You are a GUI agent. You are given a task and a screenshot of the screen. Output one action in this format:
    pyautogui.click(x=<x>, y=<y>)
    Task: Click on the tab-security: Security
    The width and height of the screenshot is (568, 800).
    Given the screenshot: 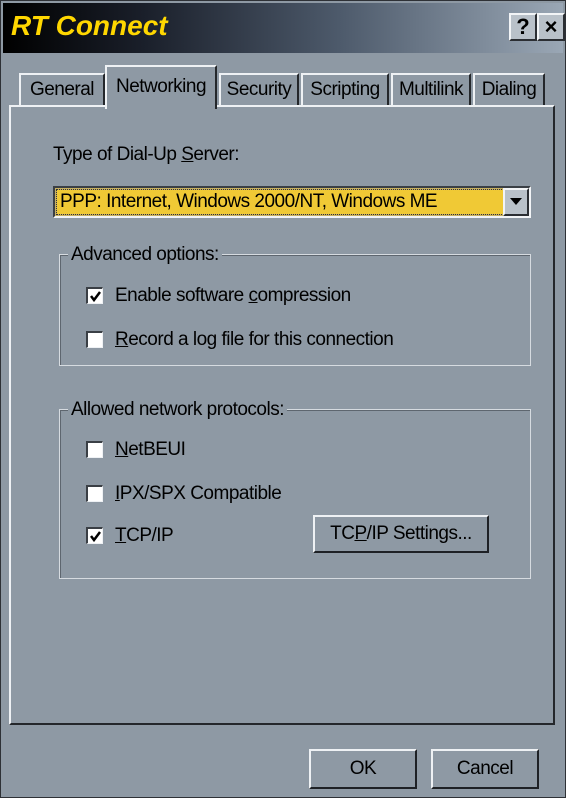 What is the action you would take?
    pyautogui.click(x=259, y=90)
    